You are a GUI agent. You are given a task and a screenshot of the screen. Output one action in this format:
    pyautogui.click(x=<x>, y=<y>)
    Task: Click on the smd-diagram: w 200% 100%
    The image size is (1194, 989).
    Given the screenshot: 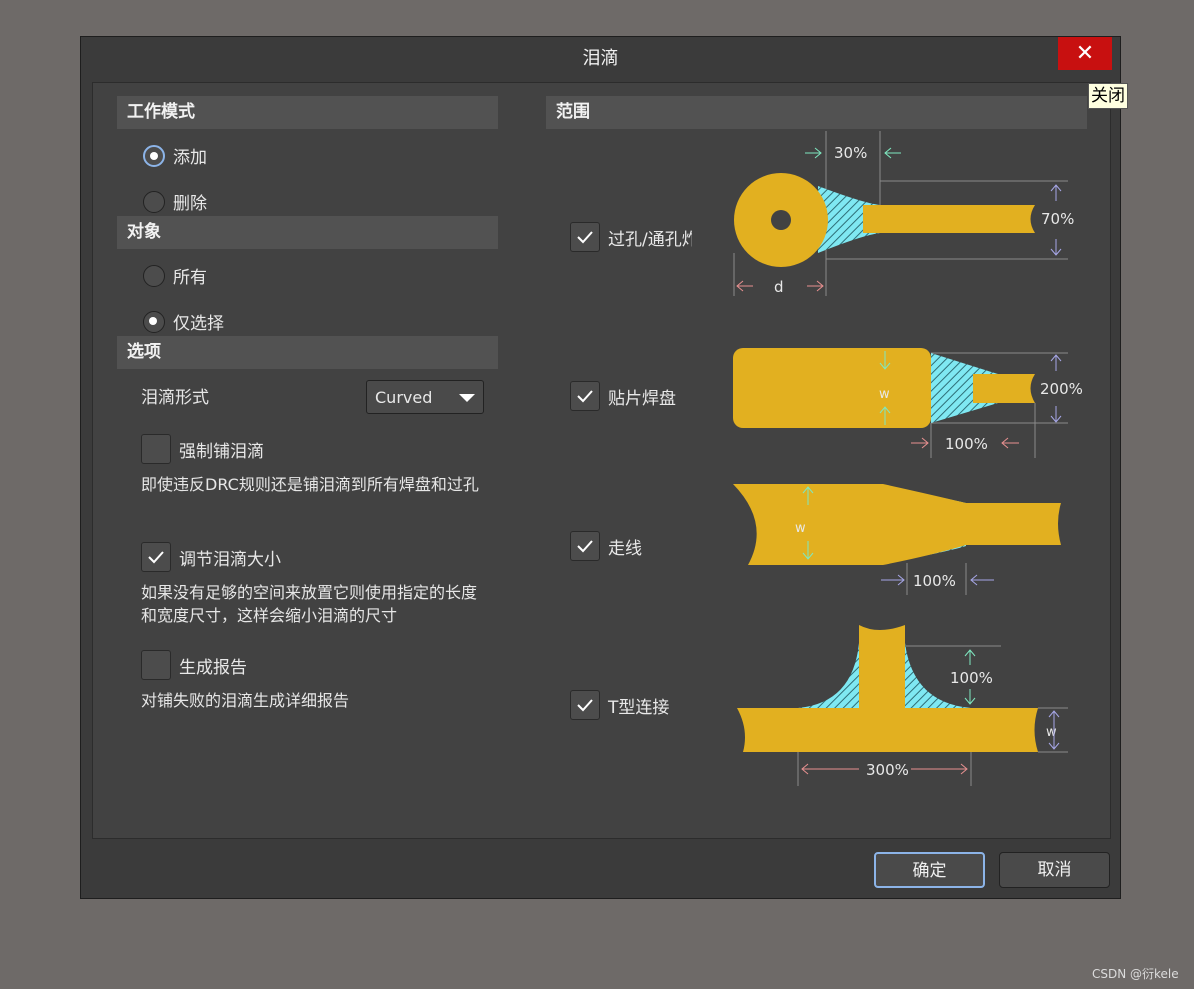 What is the action you would take?
    pyautogui.click(x=908, y=403)
    